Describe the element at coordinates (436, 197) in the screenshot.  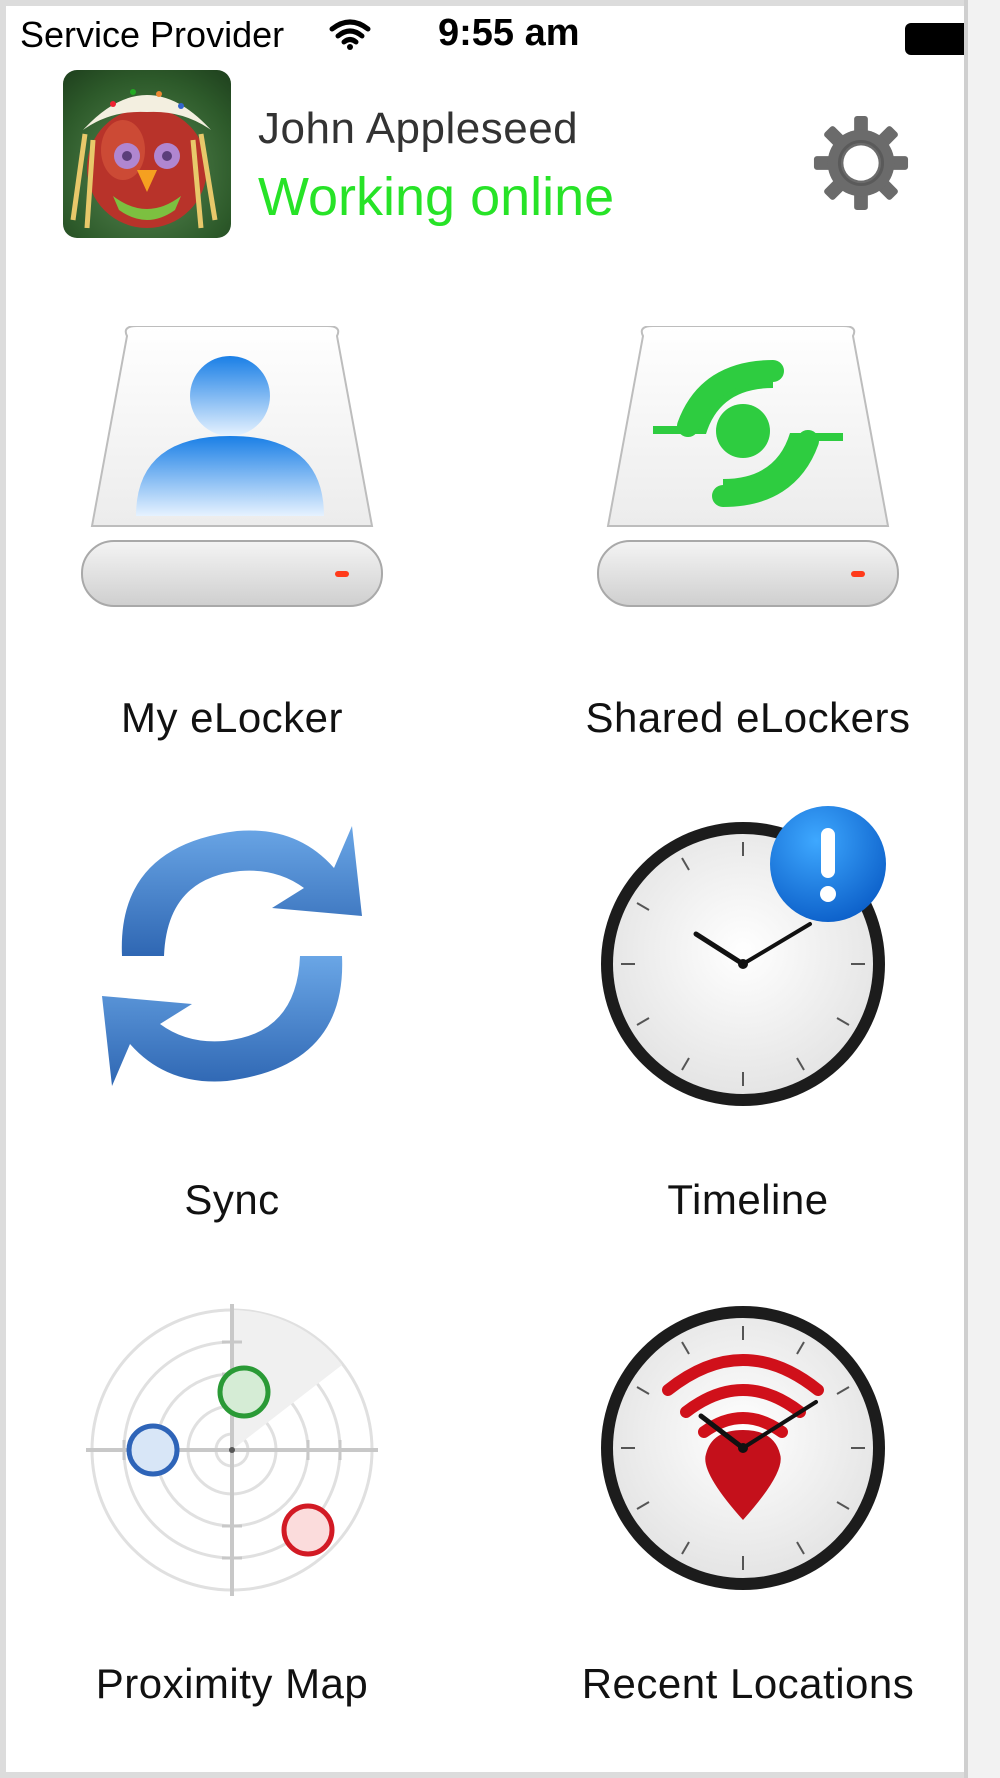
I see `user-status: Working online` at that location.